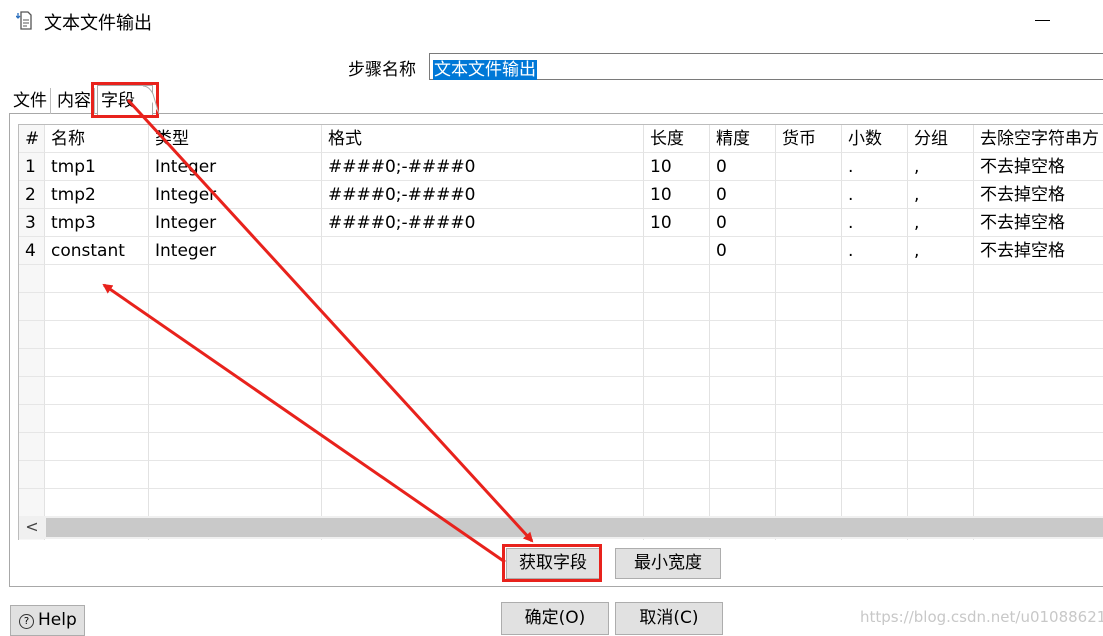 This screenshot has height=636, width=1103. I want to click on table-cell: tmp3, so click(97, 223).